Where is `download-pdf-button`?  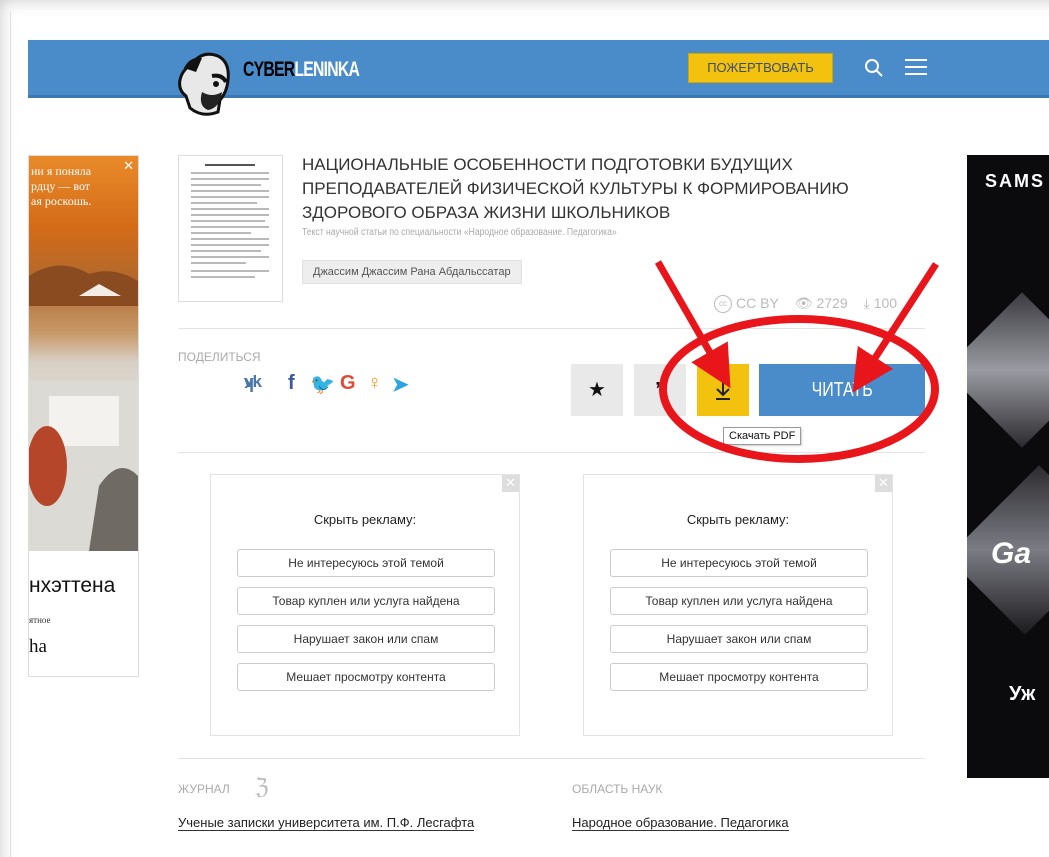
download-pdf-button is located at coordinates (723, 390).